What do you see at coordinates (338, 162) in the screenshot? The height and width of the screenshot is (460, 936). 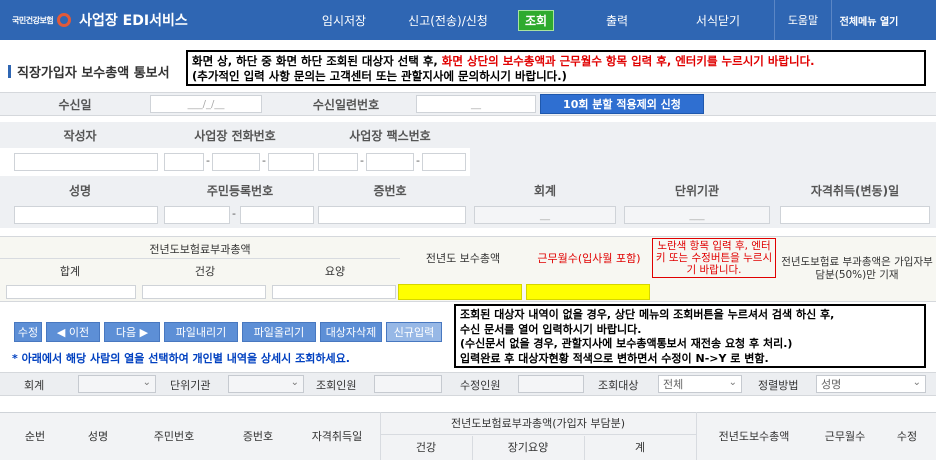 I see `fax-part1` at bounding box center [338, 162].